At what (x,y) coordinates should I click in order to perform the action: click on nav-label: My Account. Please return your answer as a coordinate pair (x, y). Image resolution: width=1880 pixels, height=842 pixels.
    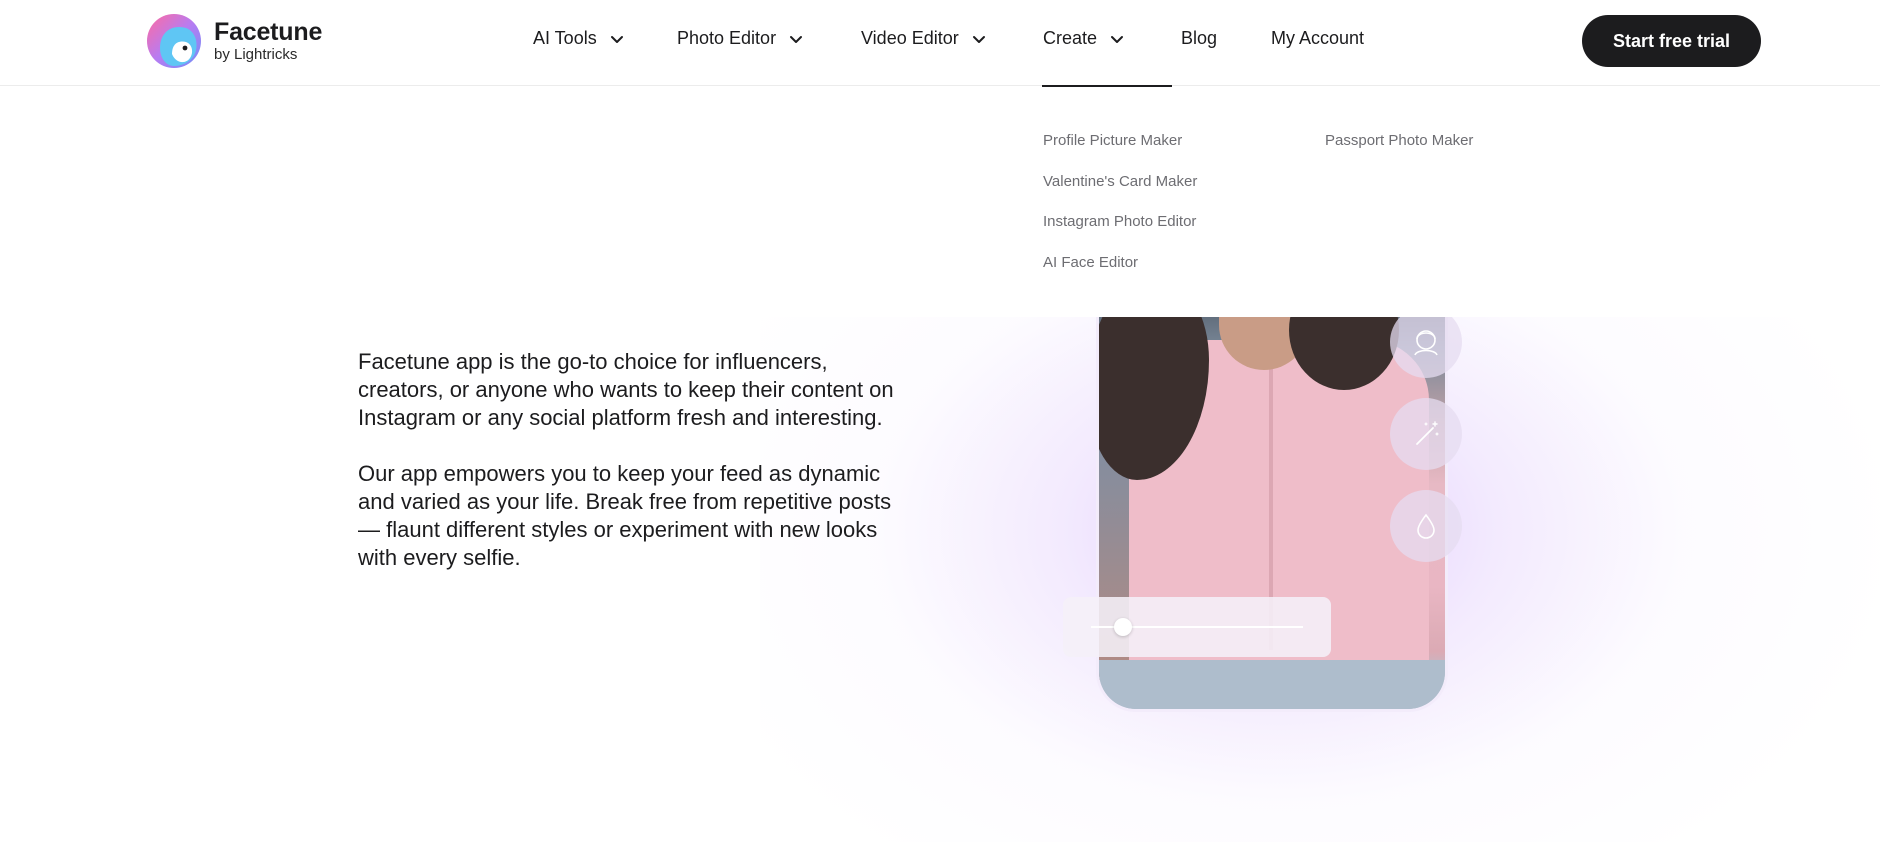
    Looking at the image, I should click on (1318, 38).